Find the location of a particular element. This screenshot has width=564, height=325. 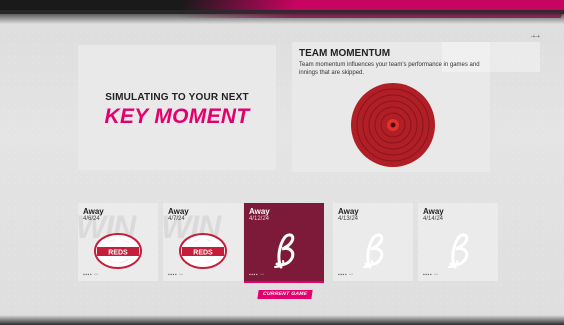

game-card: WIN Away 4/7/24 REDS ▪▪▪▪ ▫▫ is located at coordinates (203, 242).